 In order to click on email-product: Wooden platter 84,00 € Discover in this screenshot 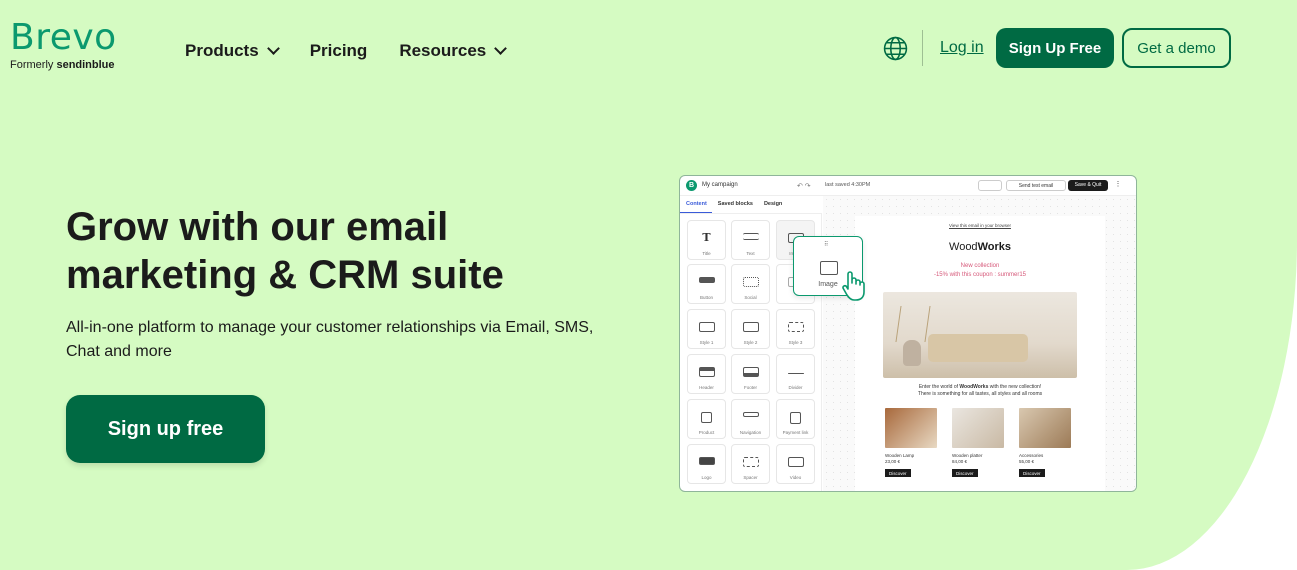, I will do `click(980, 442)`.